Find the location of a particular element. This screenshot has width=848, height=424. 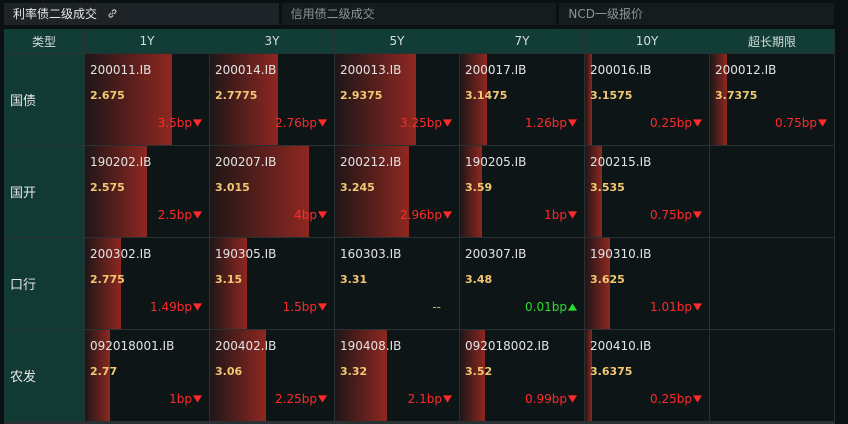

yield-change: 2.1bp is located at coordinates (430, 399).